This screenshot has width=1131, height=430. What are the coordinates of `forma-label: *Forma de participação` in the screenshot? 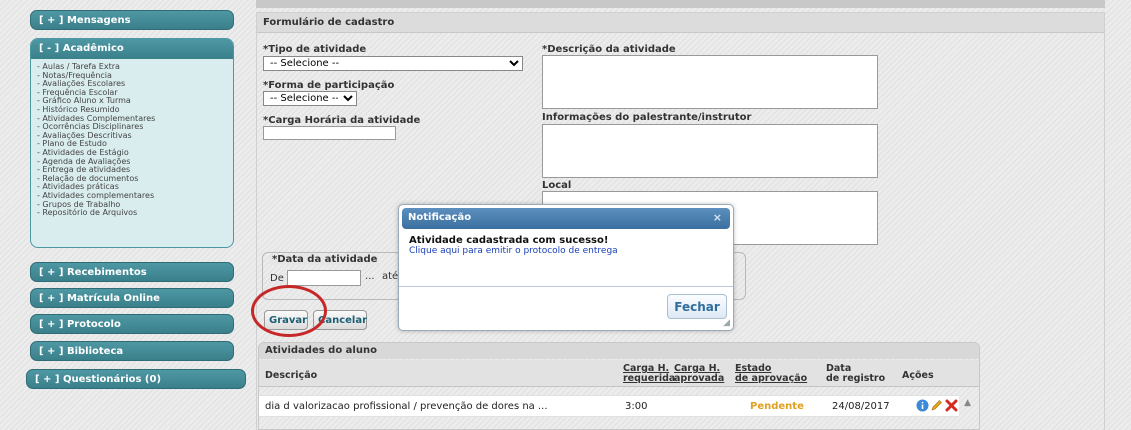 It's located at (329, 85).